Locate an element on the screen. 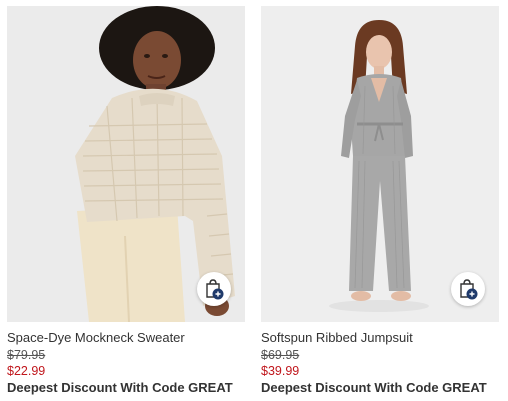  sale-price: $22.99 is located at coordinates (26, 371).